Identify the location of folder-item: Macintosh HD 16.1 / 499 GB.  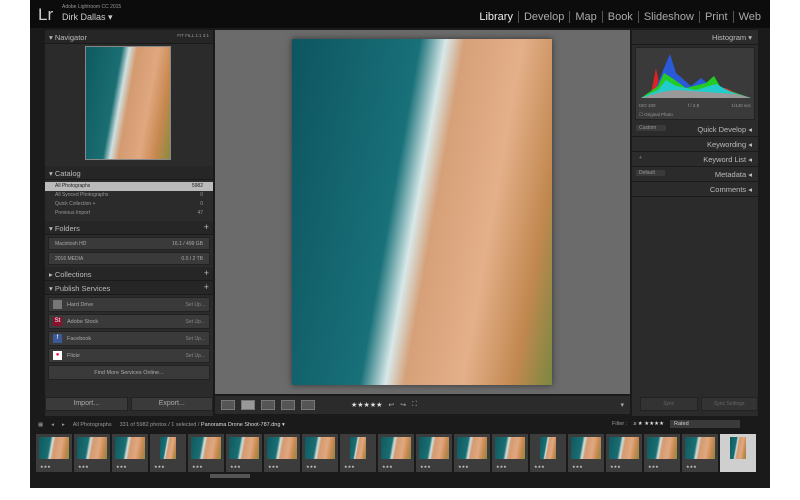
(129, 243).